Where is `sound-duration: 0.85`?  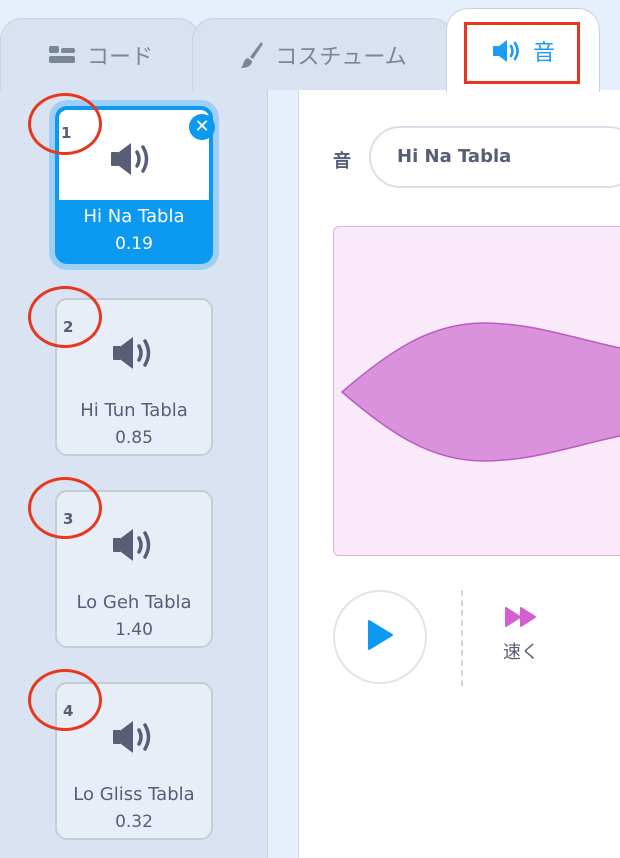
sound-duration: 0.85 is located at coordinates (134, 438).